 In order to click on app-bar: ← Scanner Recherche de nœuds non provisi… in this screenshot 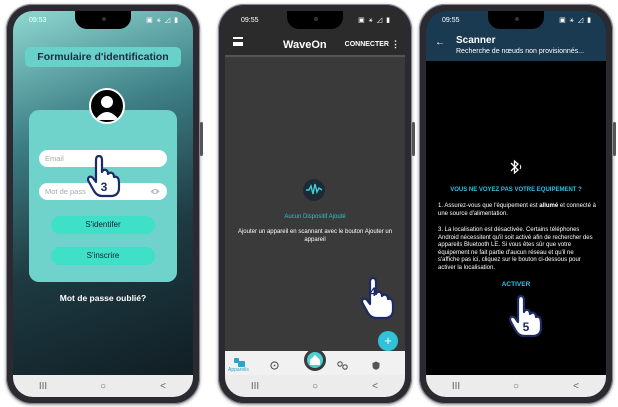, I will do `click(516, 45)`.